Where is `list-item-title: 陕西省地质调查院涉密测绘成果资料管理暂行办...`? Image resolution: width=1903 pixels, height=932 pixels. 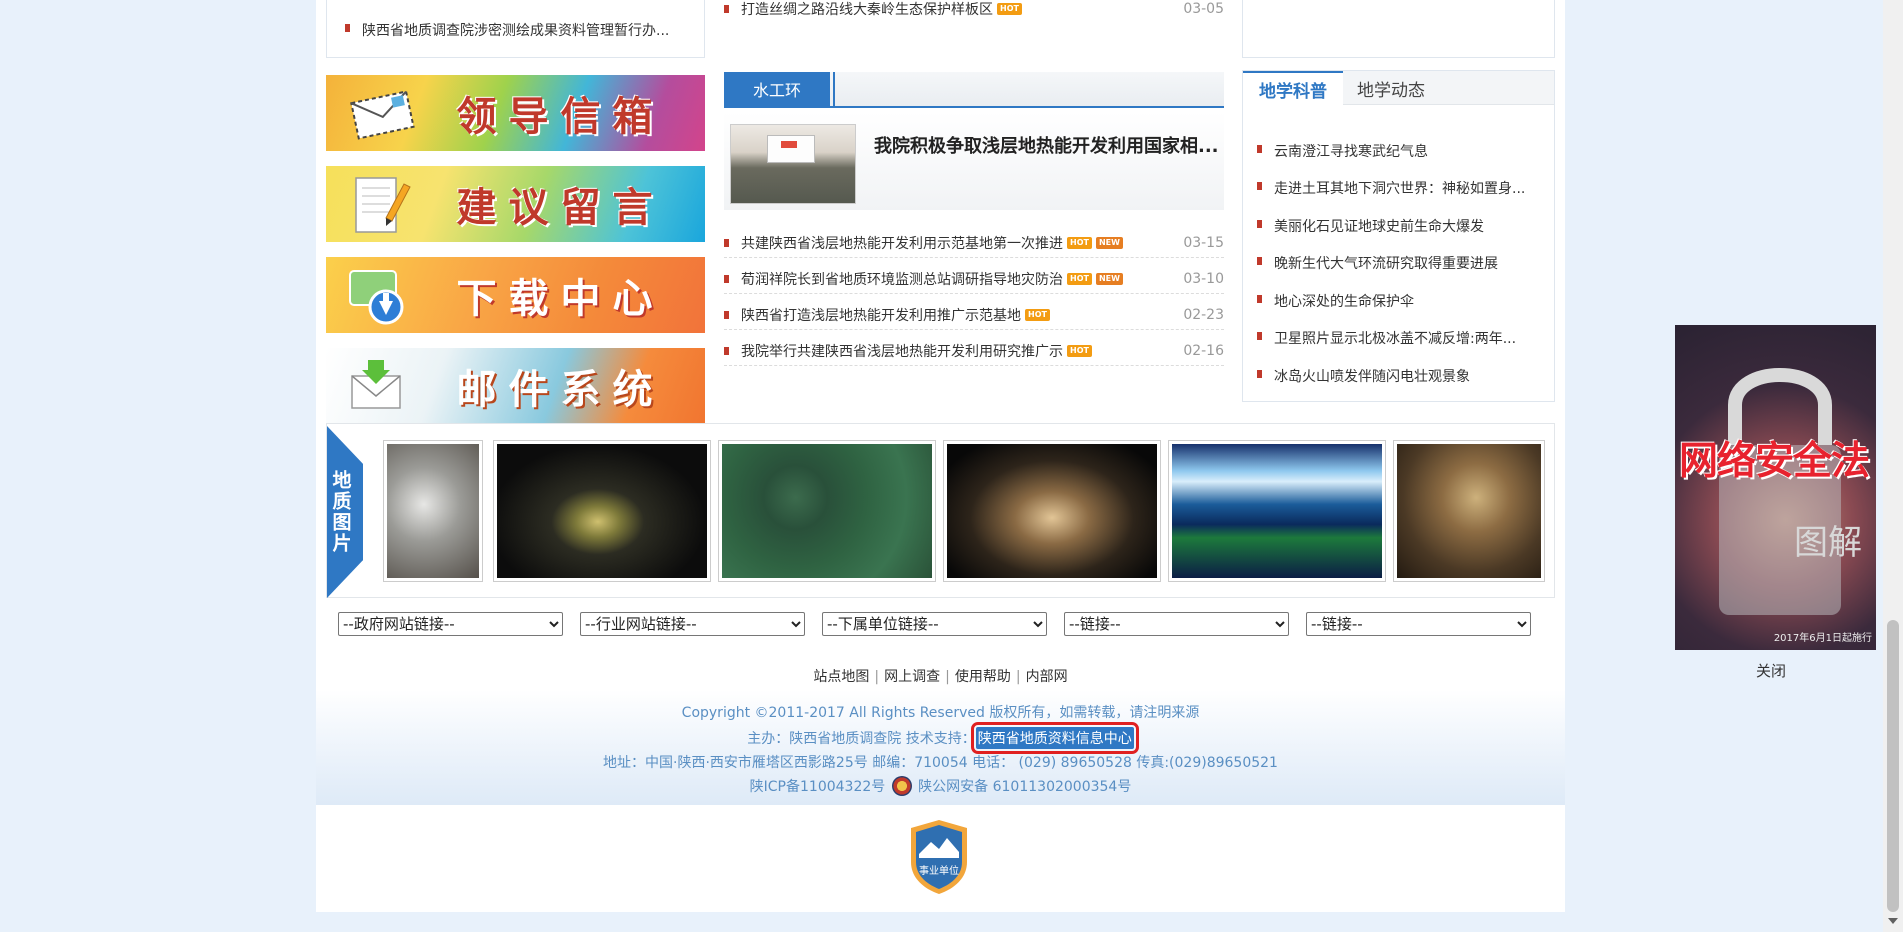 list-item-title: 陕西省地质调查院涉密测绘成果资料管理暂行办... is located at coordinates (516, 31).